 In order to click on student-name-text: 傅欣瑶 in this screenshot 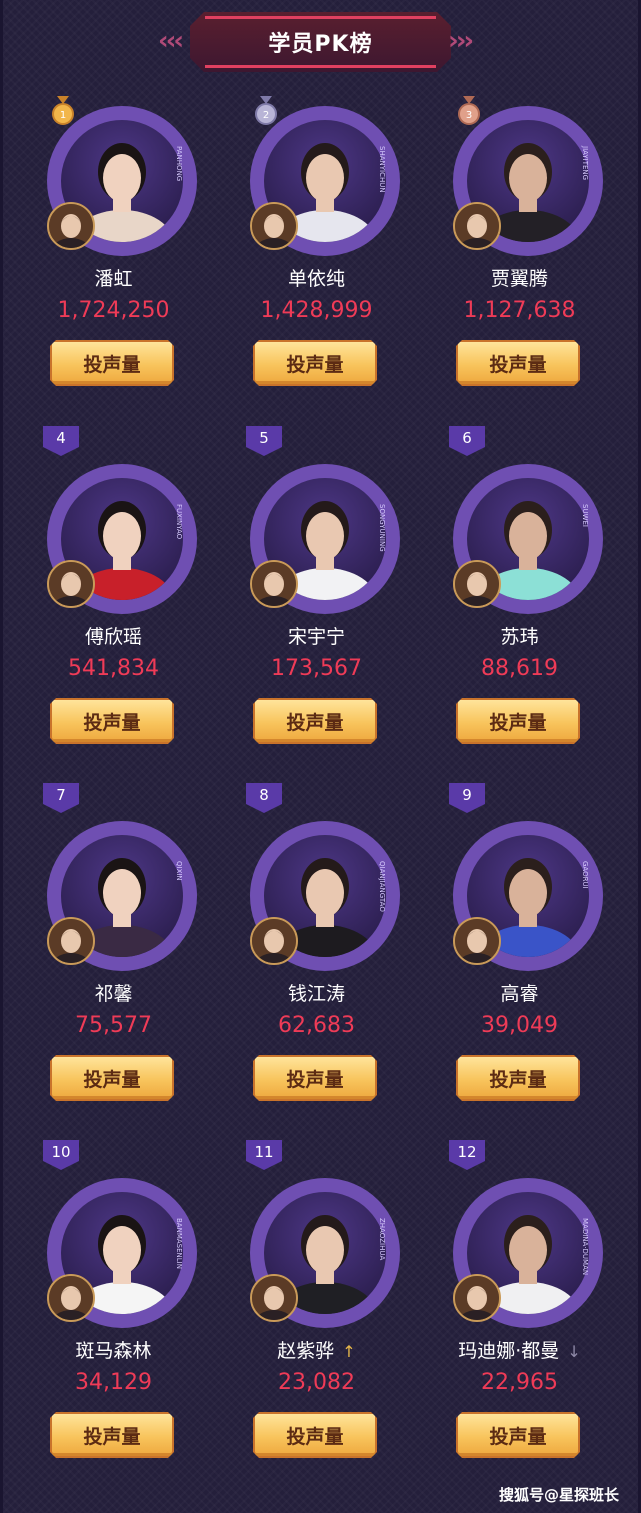, I will do `click(113, 637)`.